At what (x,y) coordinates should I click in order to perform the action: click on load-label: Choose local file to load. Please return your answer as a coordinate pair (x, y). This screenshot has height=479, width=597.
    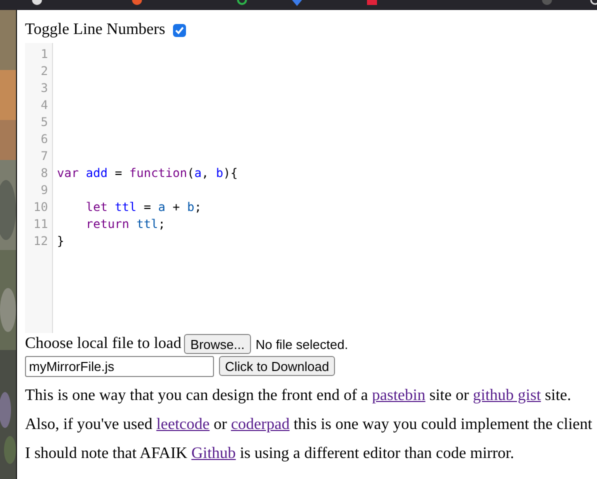
    Looking at the image, I should click on (103, 344).